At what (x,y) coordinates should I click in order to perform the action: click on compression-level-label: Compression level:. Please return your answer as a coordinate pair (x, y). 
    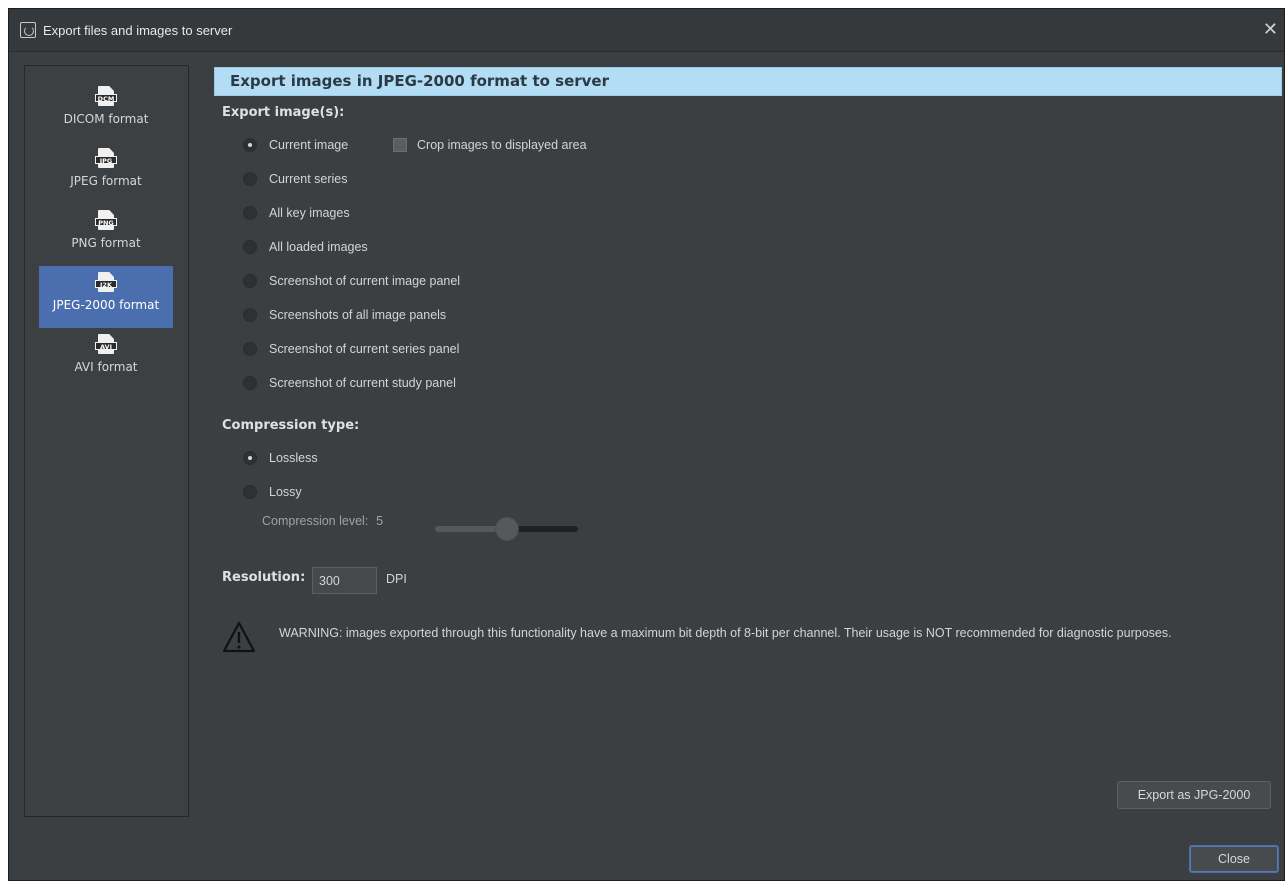
    Looking at the image, I should click on (315, 521).